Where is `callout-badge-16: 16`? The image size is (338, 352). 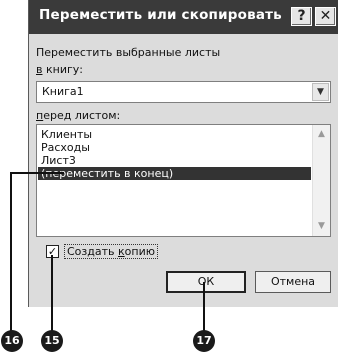
callout-badge-16: 16 is located at coordinates (12, 341).